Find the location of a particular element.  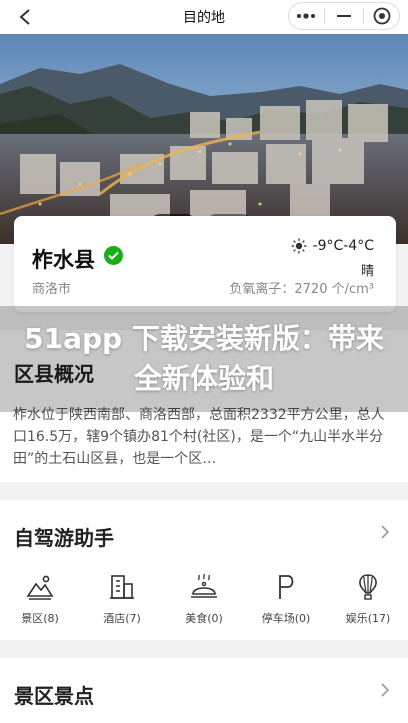

drive-item-parking: 停车场(0) is located at coordinates (286, 599).